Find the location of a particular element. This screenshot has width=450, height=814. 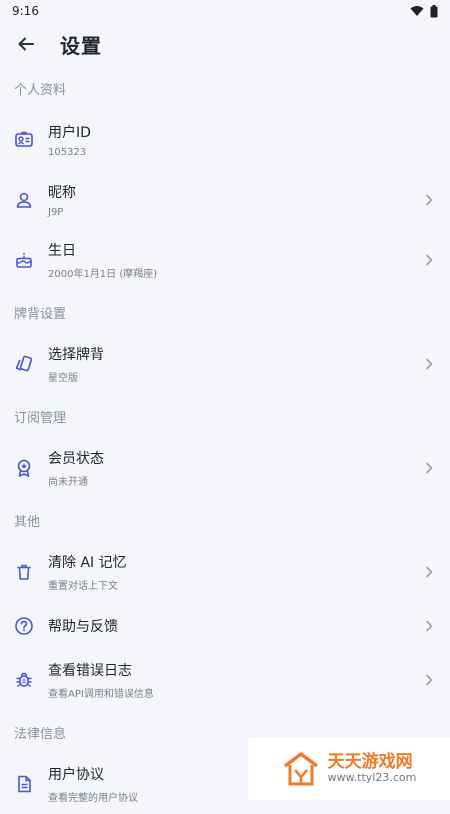

cards-icon is located at coordinates (24, 364).